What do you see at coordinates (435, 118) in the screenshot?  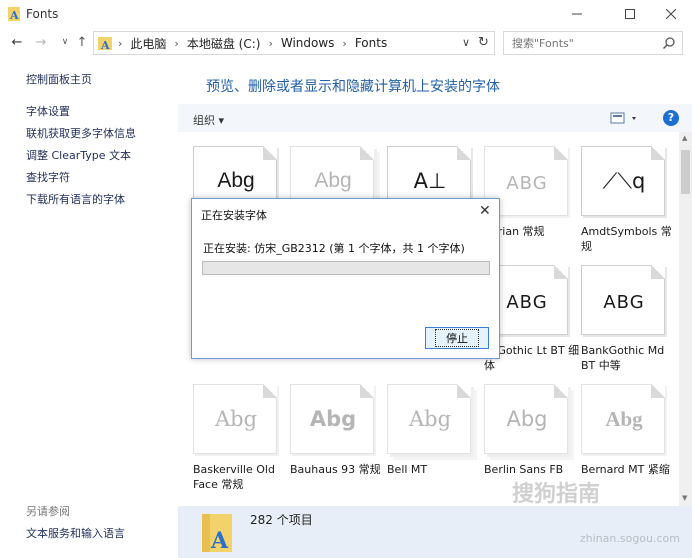 I see `command-bar: 组织 ▾ ?` at bounding box center [435, 118].